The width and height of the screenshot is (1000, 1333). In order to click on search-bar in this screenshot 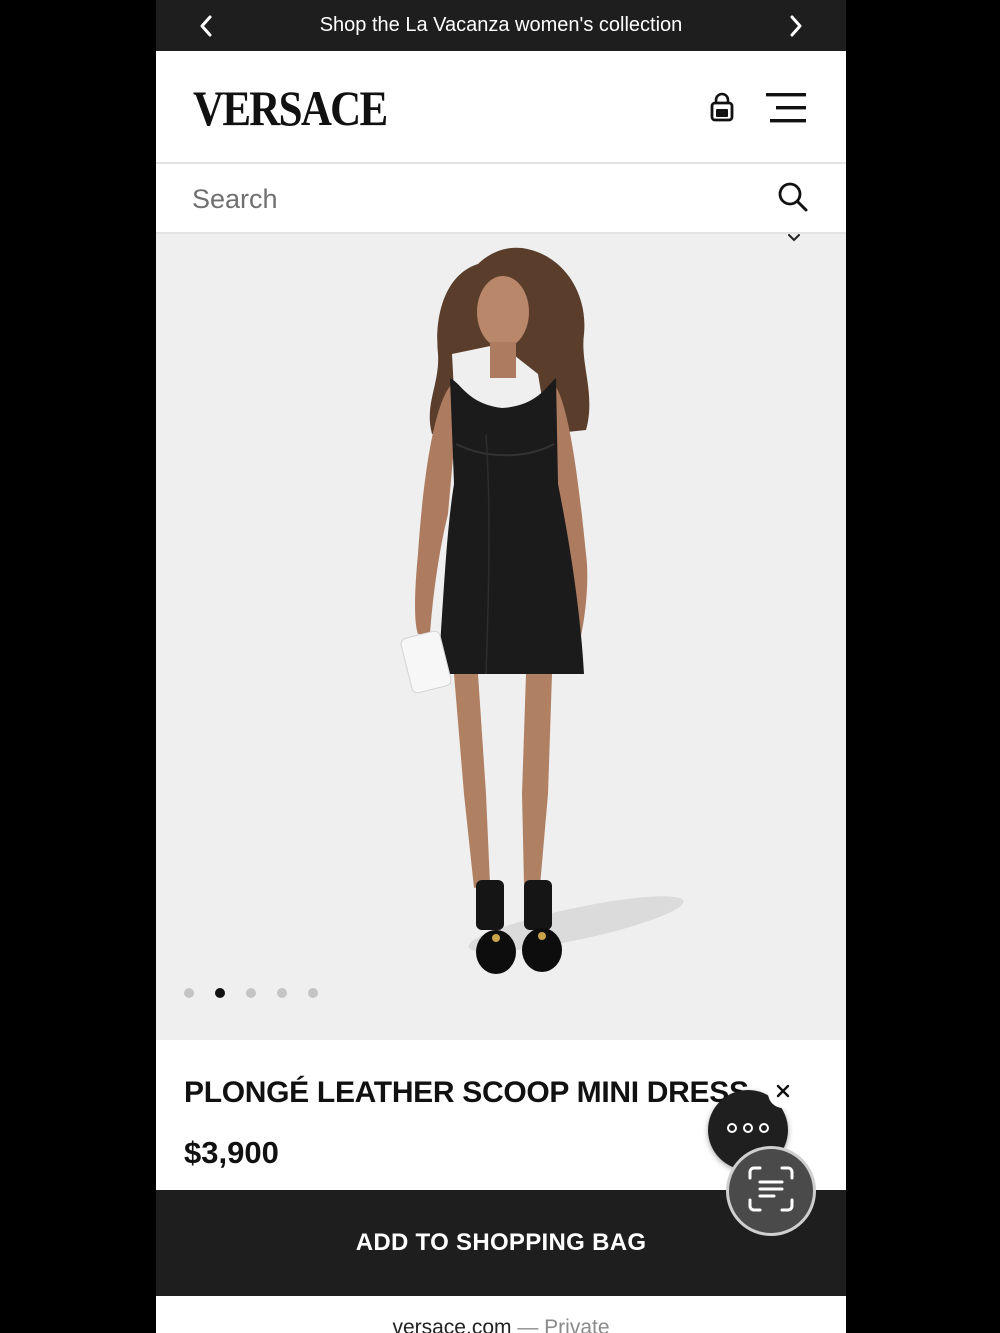, I will do `click(501, 199)`.